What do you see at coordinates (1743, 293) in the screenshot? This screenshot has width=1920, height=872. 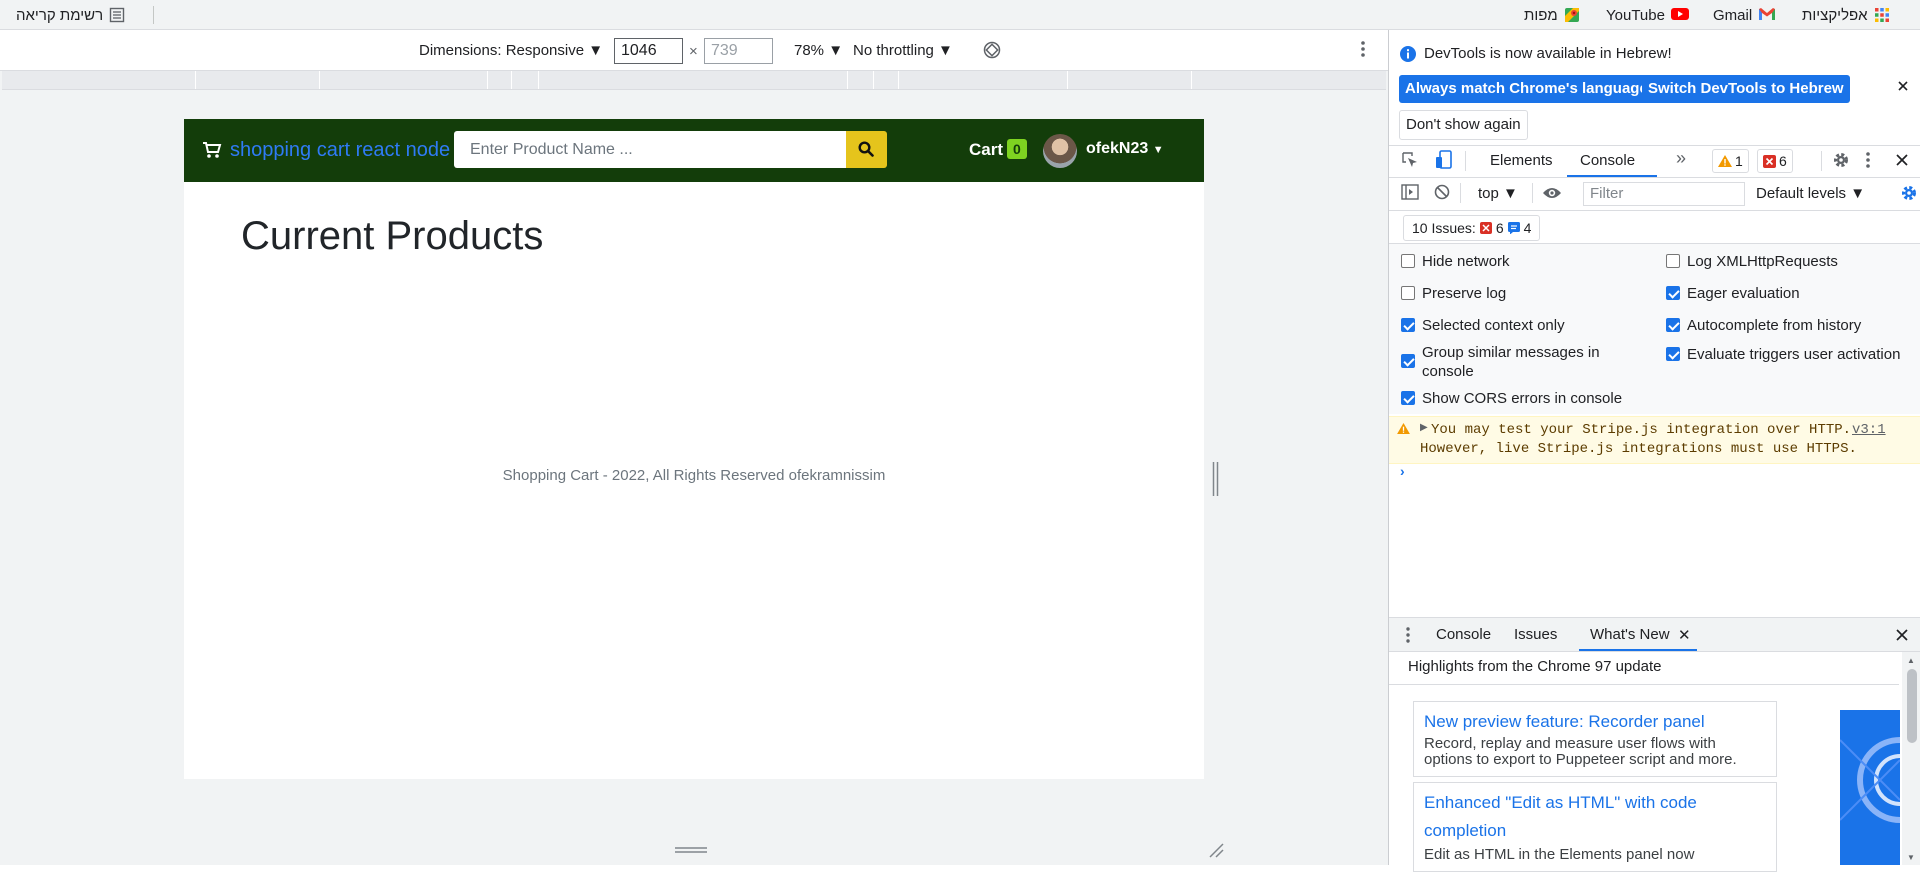 I see `eager-eval-label: Eager evaluation` at bounding box center [1743, 293].